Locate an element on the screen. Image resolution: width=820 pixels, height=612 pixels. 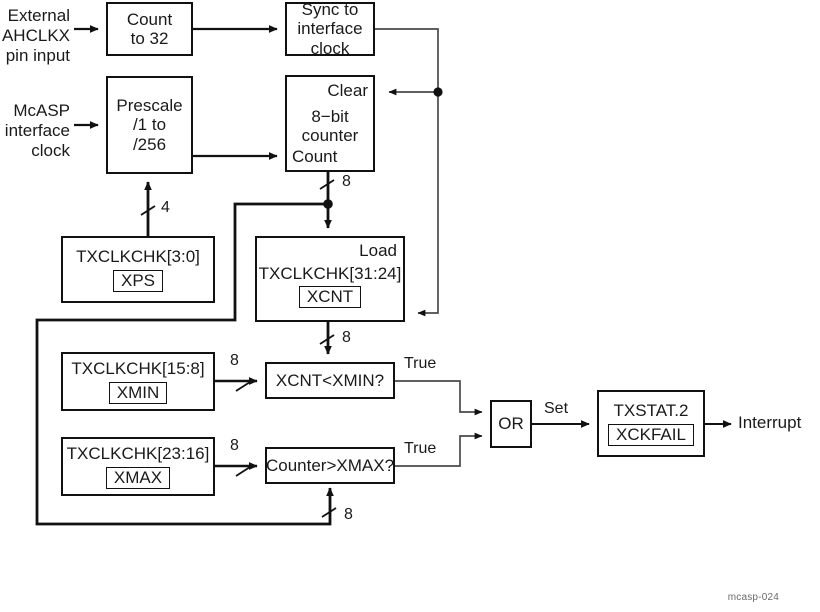
block-or-gate: OR is located at coordinates (511, 424).